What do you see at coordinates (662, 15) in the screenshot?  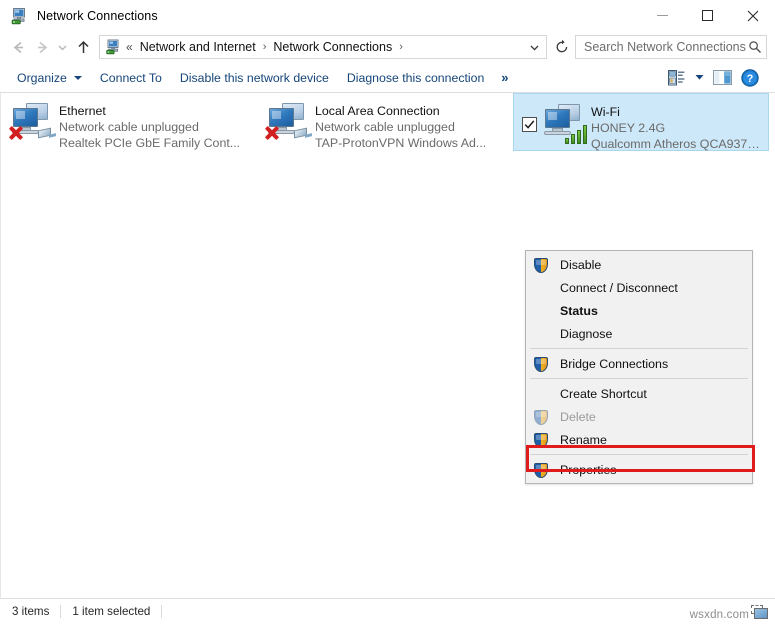 I see `minimize-button` at bounding box center [662, 15].